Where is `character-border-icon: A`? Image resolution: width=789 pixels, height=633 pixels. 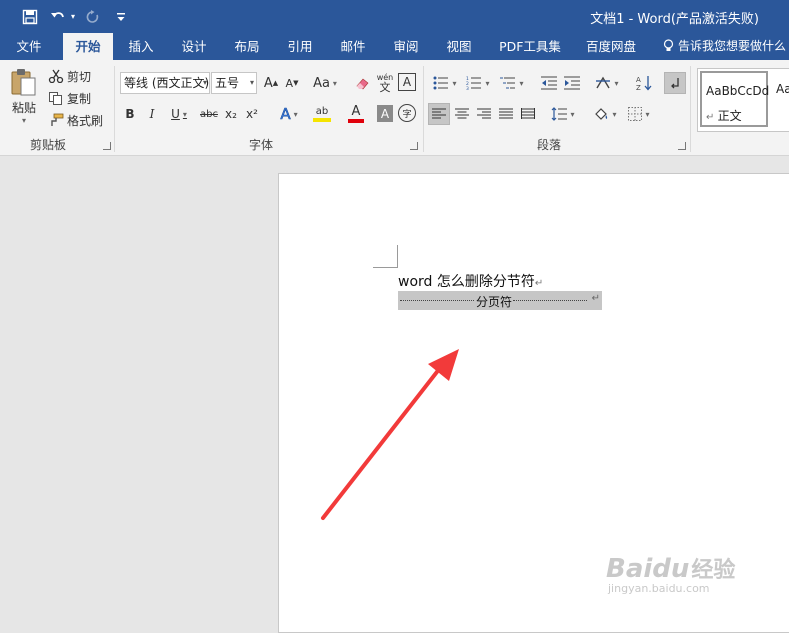
character-border-icon: A is located at coordinates (407, 82).